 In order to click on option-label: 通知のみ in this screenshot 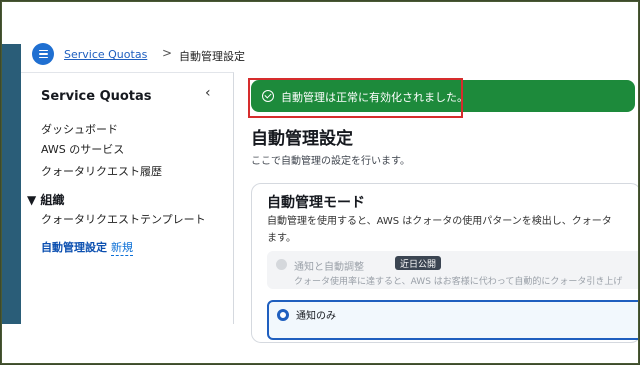, I will do `click(316, 316)`.